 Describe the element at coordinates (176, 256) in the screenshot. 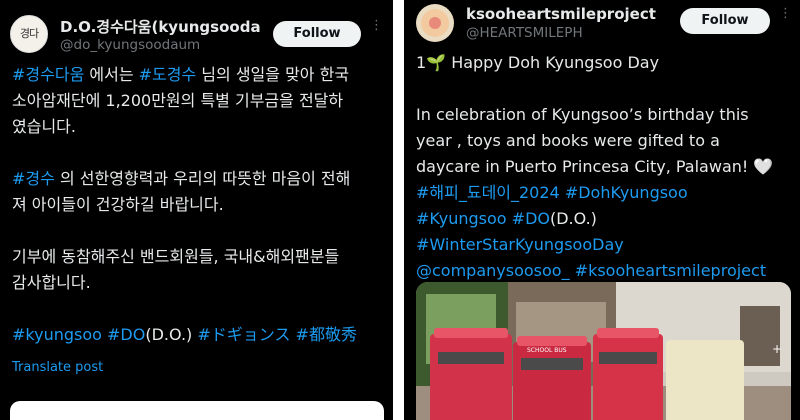

I see `text-segment: 기부에 동참해주신 밴드회원들, 국내&해외팬분들` at that location.